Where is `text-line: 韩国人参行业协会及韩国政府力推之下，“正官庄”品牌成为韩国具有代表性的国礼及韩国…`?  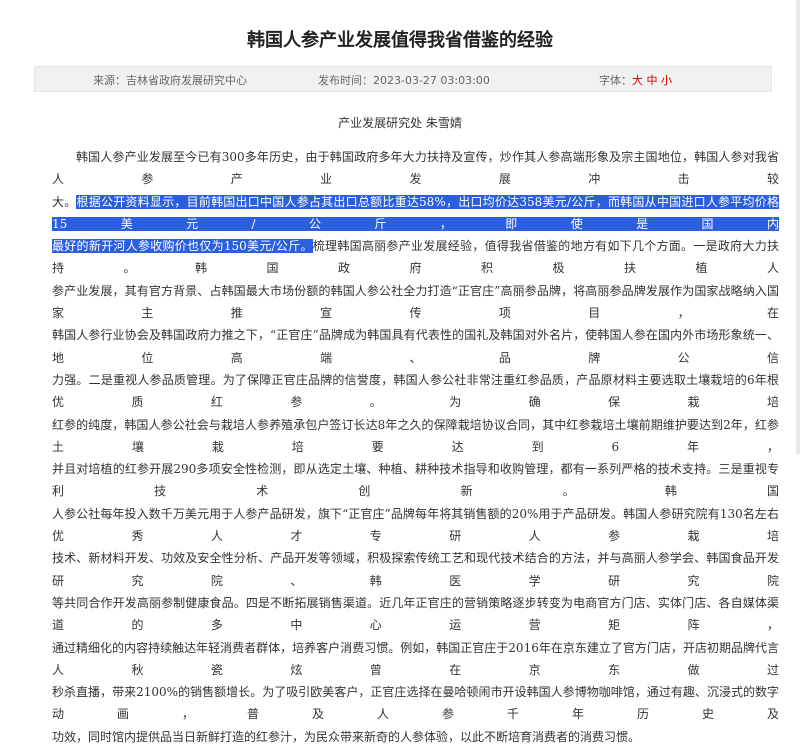
text-line: 韩国人参行业协会及韩国政府力推之下，“正官庄”品牌成为韩国具有代表性的国礼及韩国… is located at coordinates (415, 346).